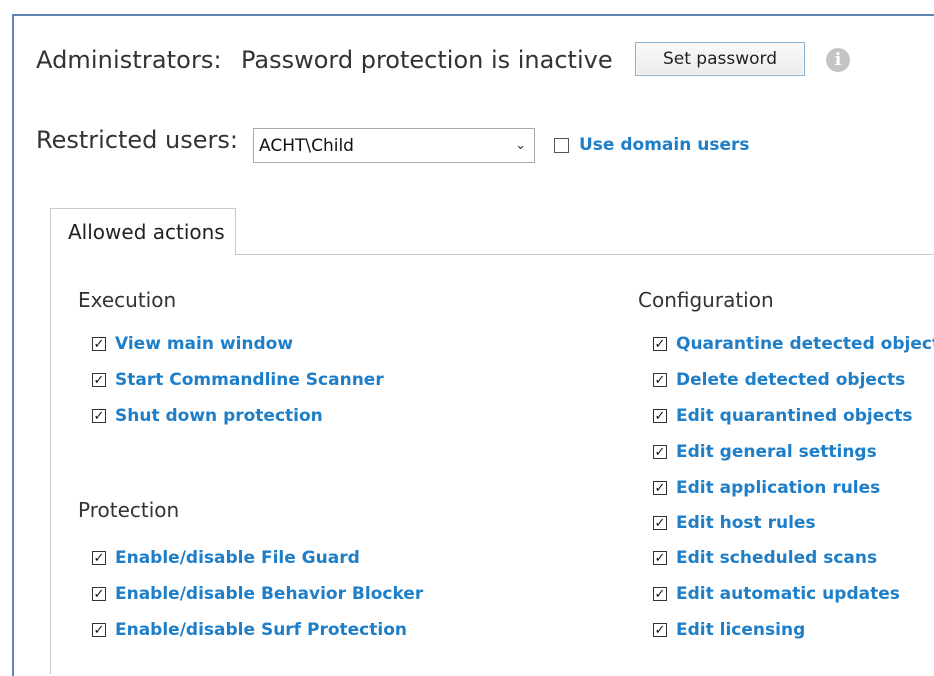  I want to click on list-item: ✓ Edit host rules, so click(734, 523).